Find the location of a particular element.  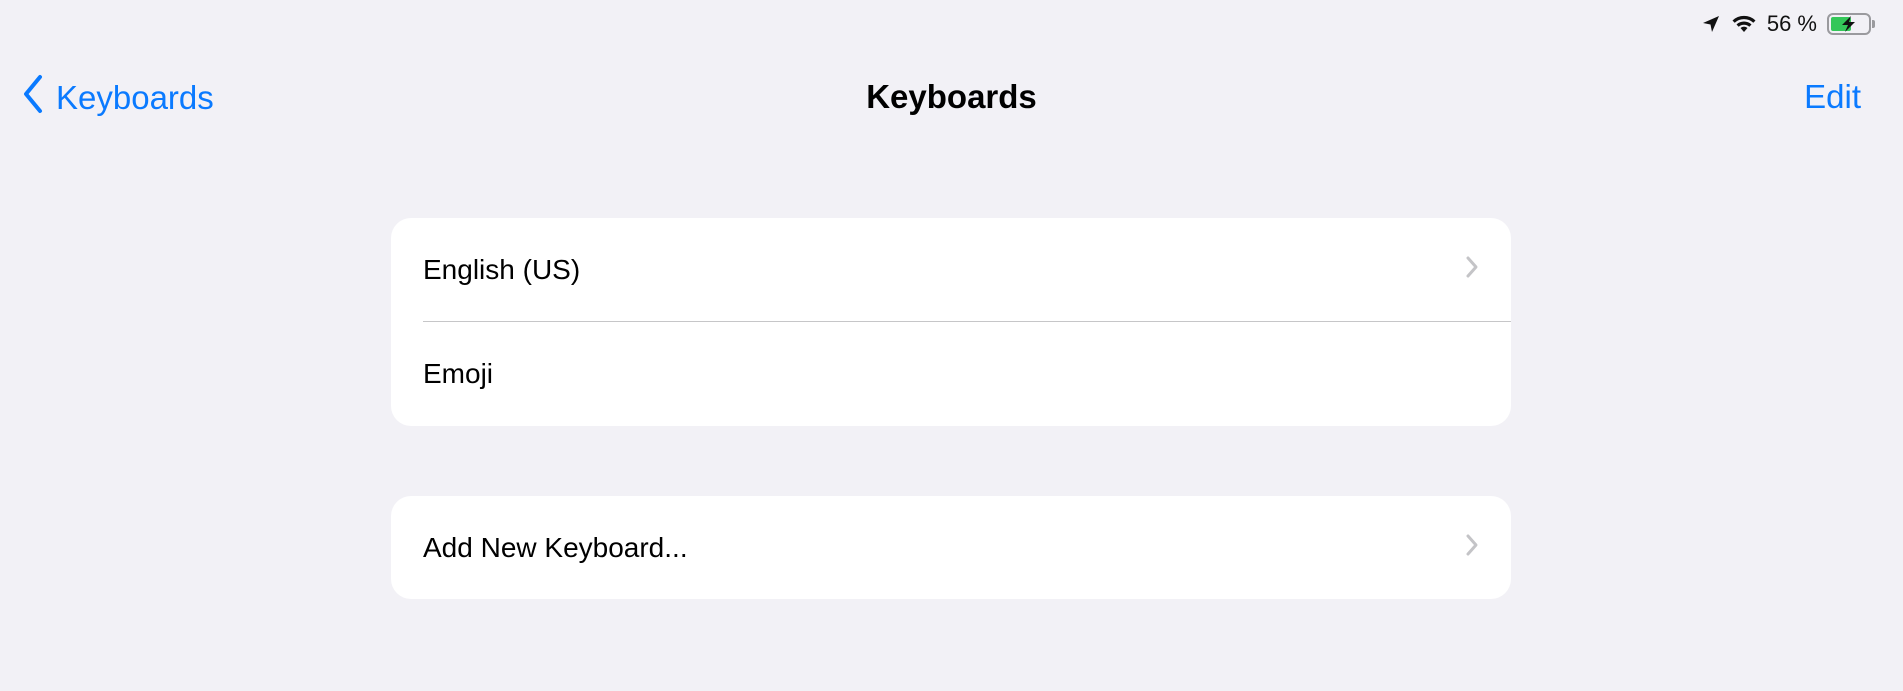

list-item-label: Emoji is located at coordinates (458, 373).